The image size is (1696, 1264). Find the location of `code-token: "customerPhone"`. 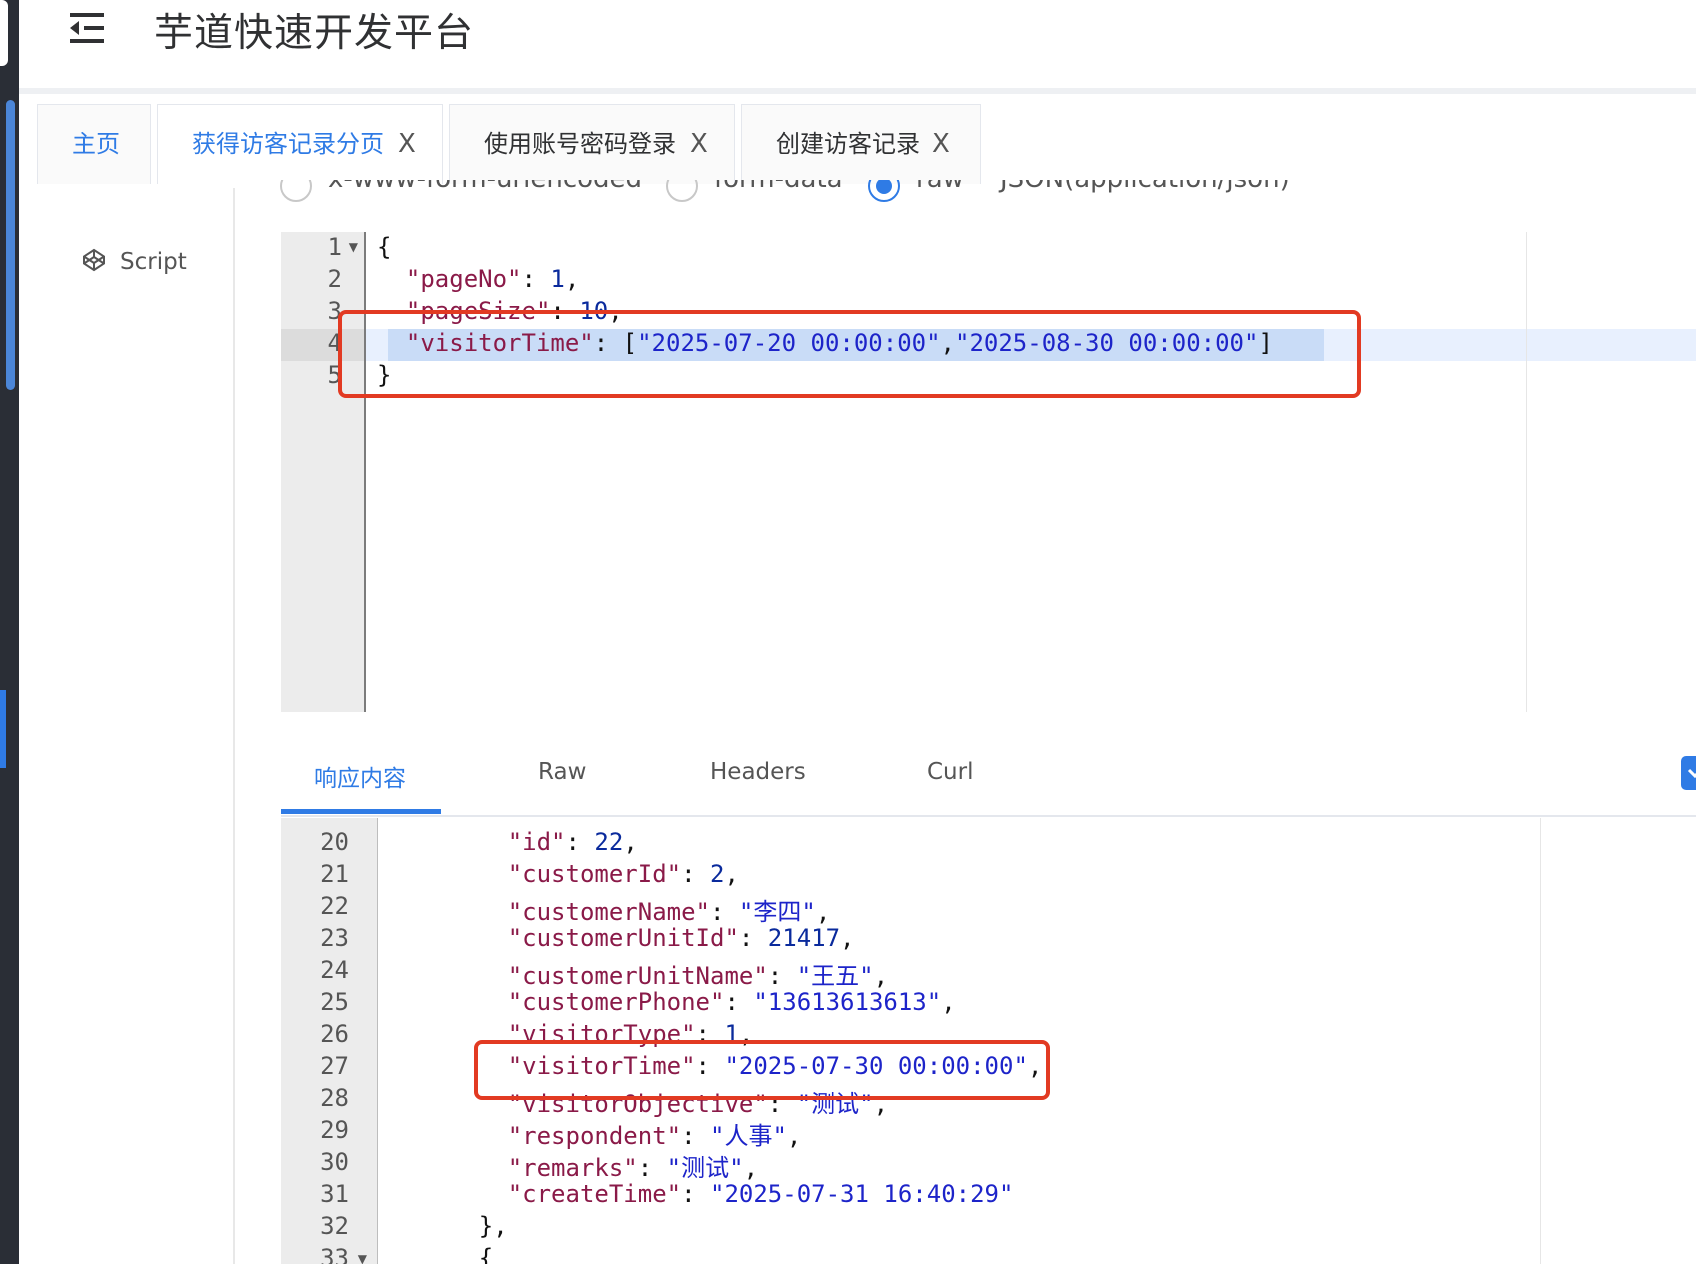

code-token: "customerPhone" is located at coordinates (616, 1002).